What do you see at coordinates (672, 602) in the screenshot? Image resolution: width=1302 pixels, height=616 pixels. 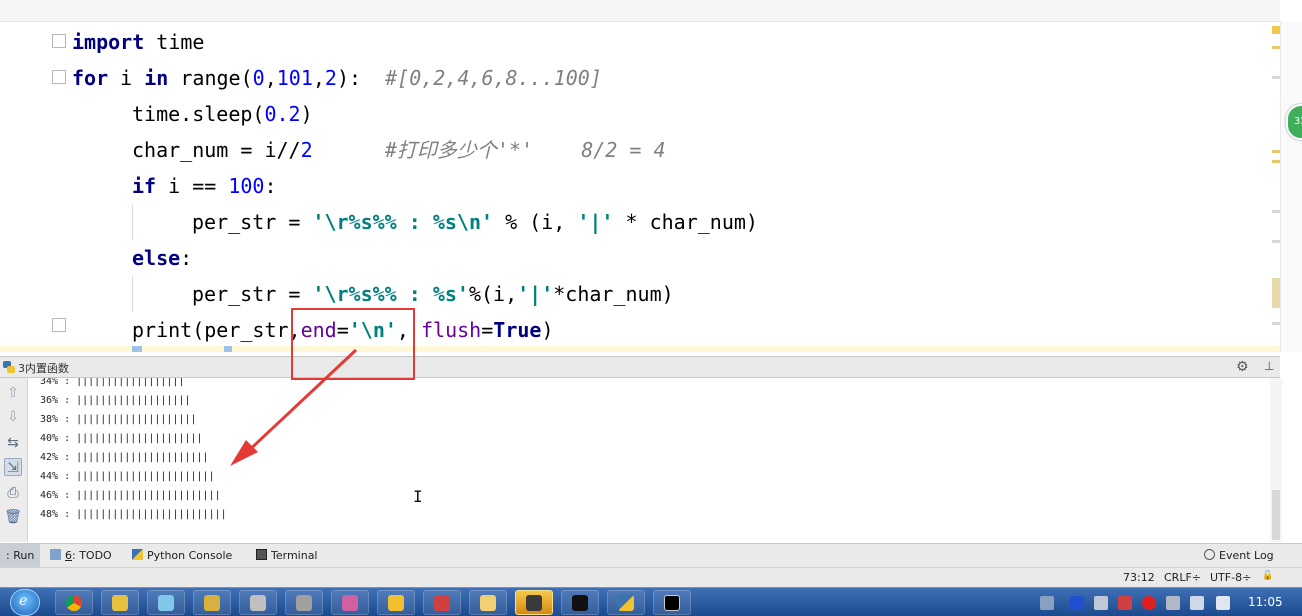 I see `taskbar-cmd` at bounding box center [672, 602].